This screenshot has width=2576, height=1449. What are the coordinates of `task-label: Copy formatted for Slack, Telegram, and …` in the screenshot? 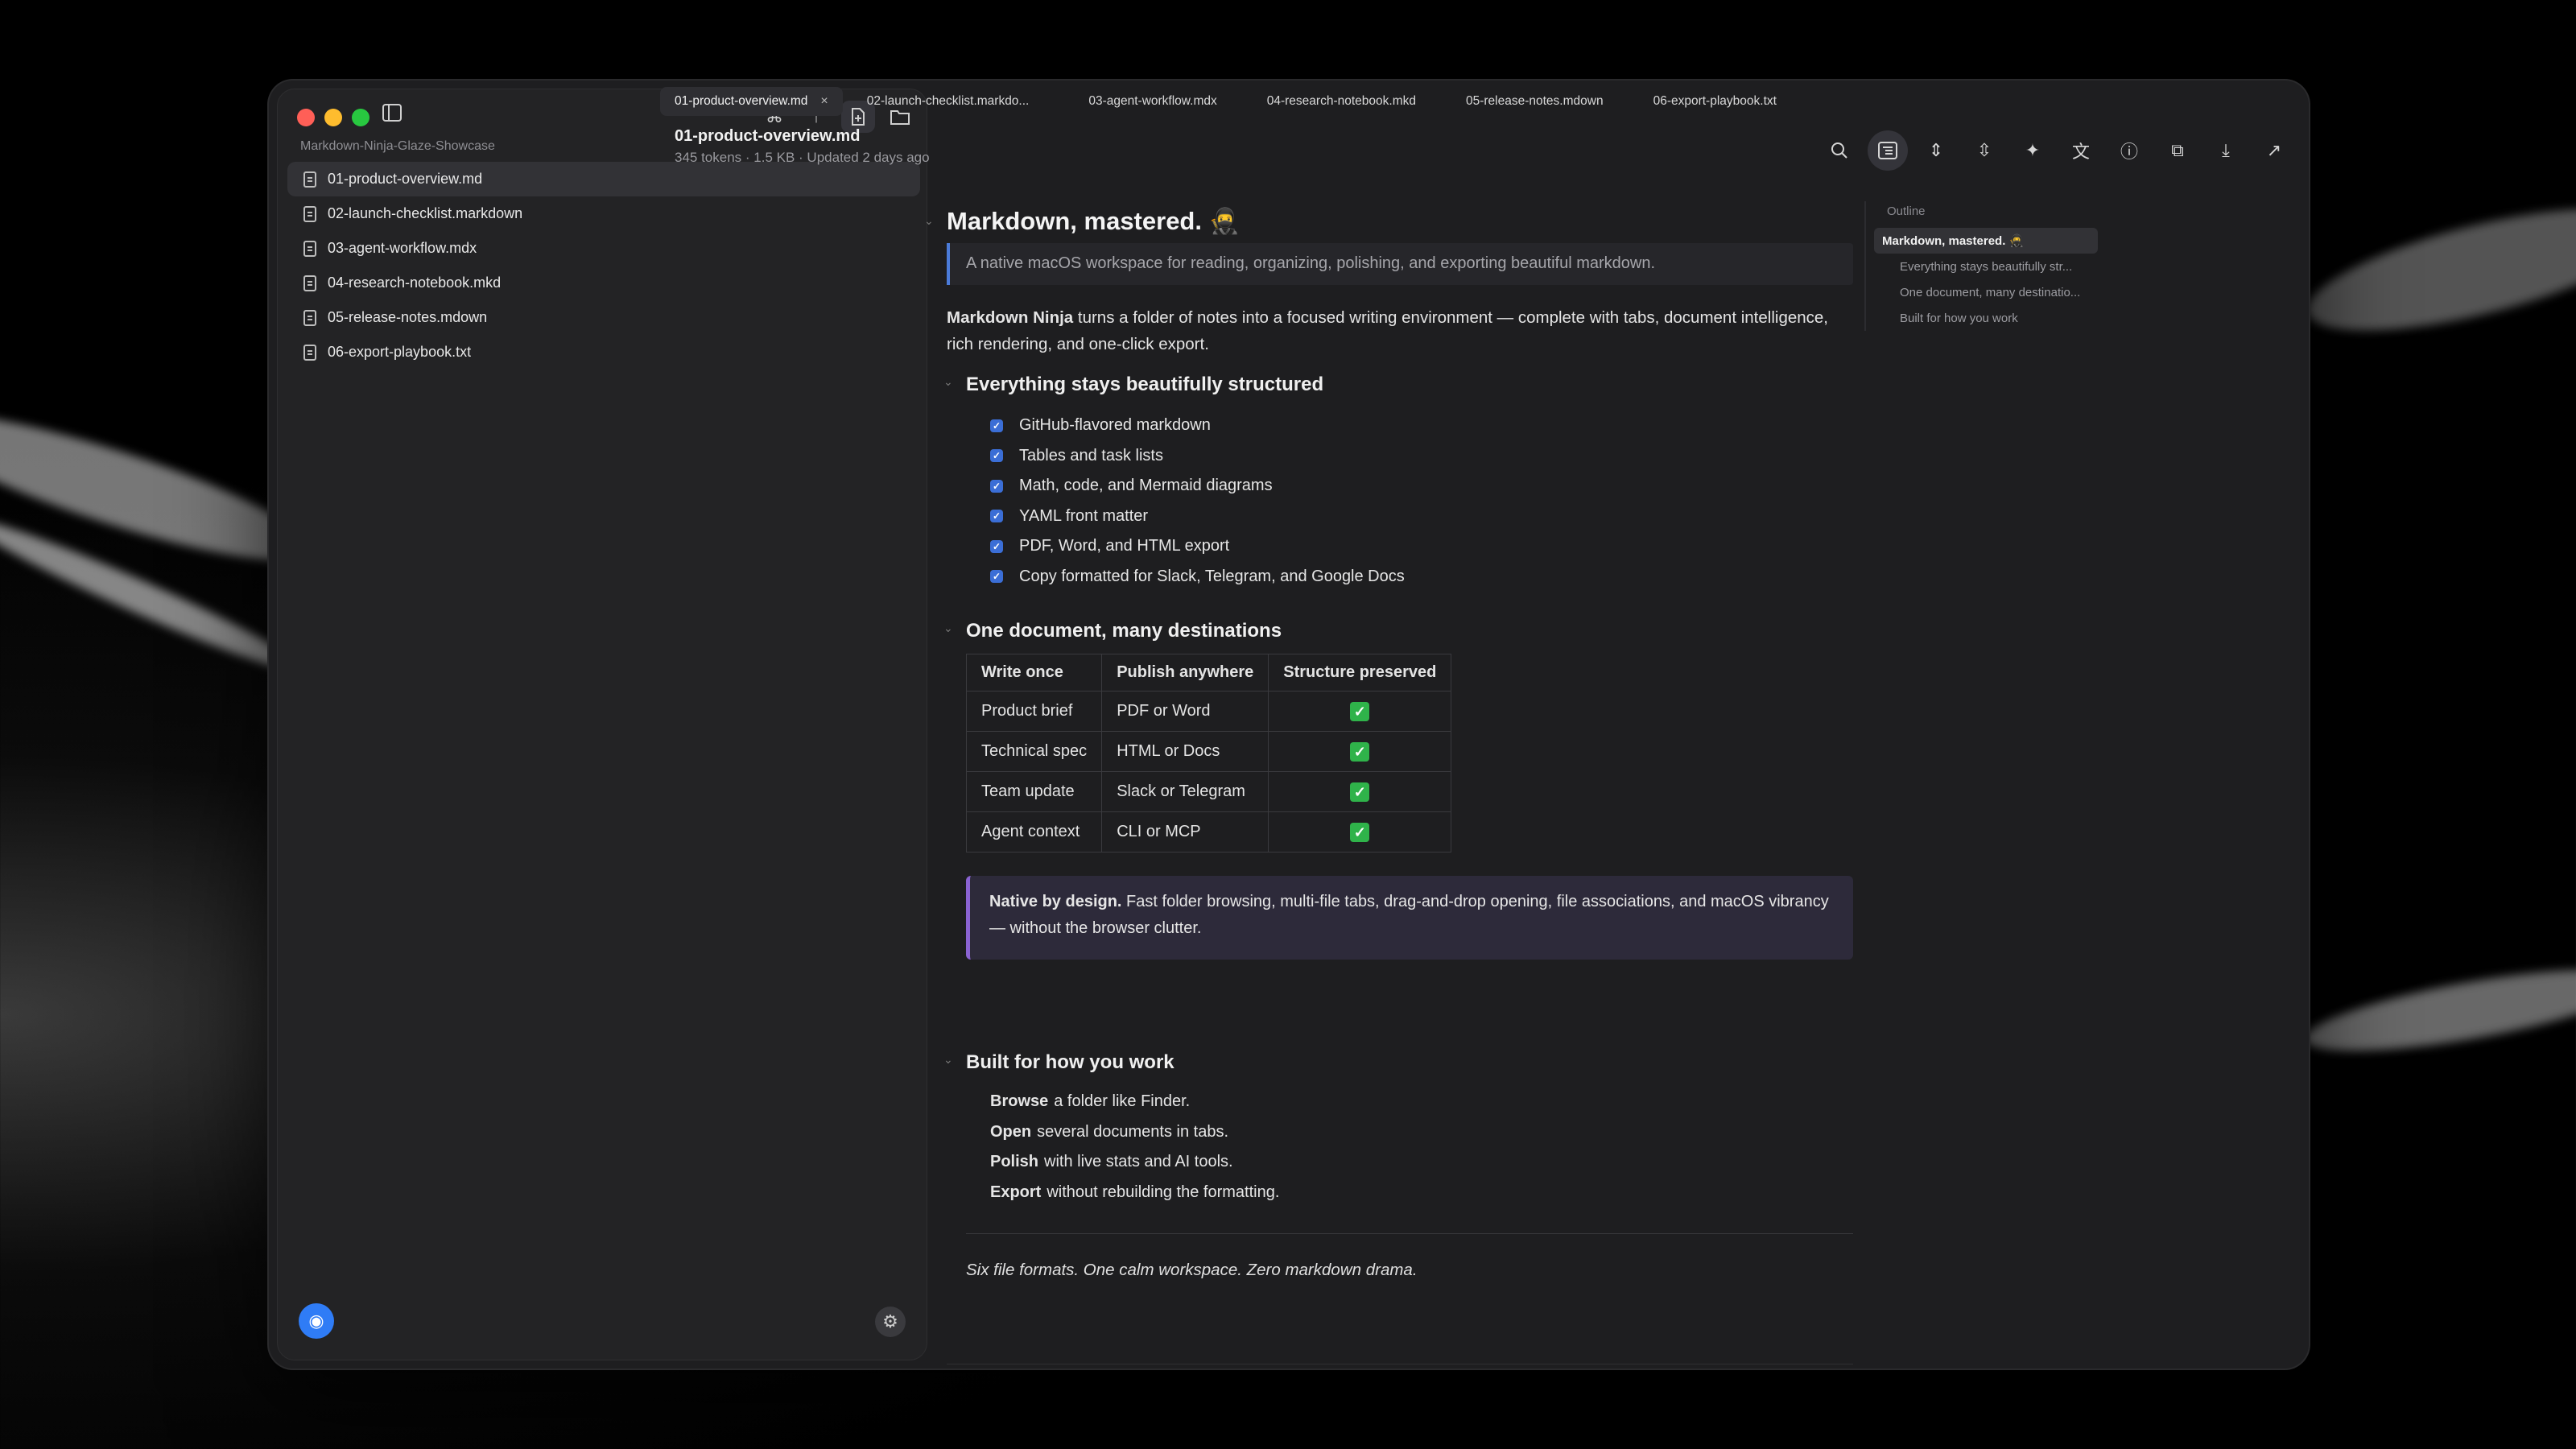 It's located at (1212, 576).